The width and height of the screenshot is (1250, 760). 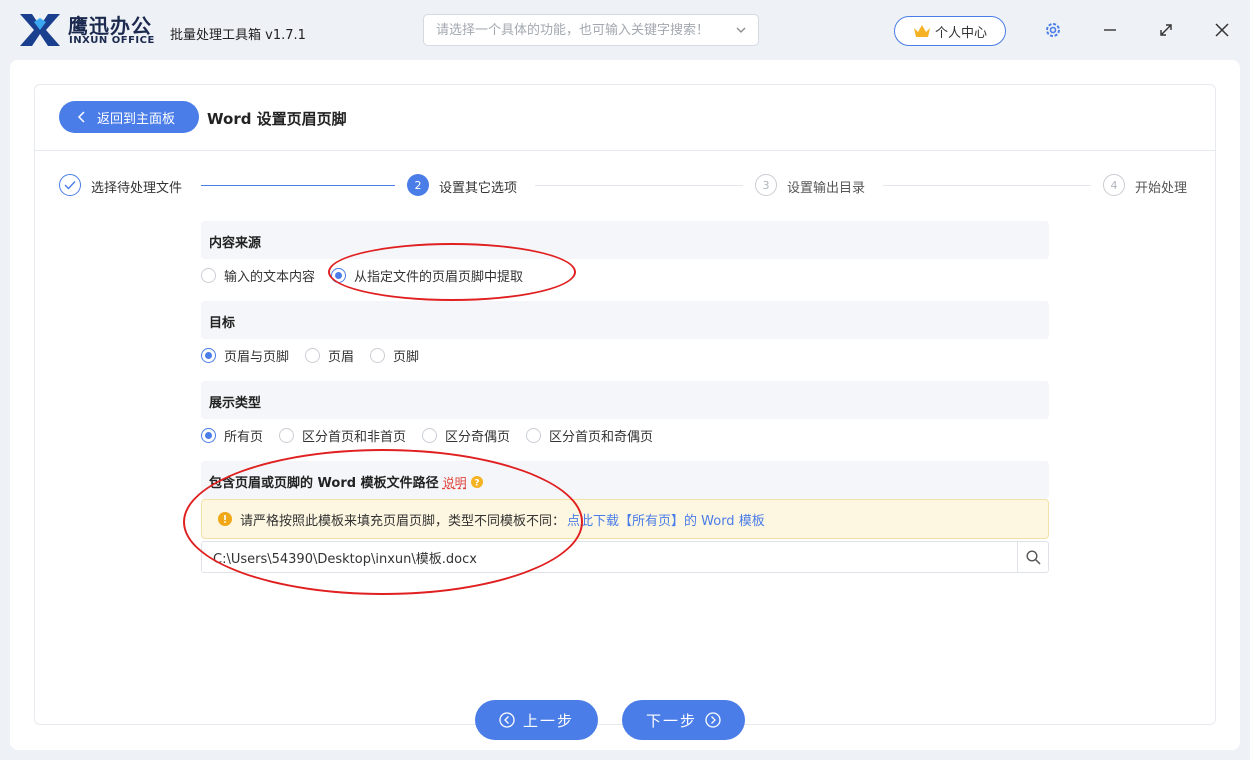 What do you see at coordinates (625, 400) in the screenshot?
I see `display-section-header: 展示类型` at bounding box center [625, 400].